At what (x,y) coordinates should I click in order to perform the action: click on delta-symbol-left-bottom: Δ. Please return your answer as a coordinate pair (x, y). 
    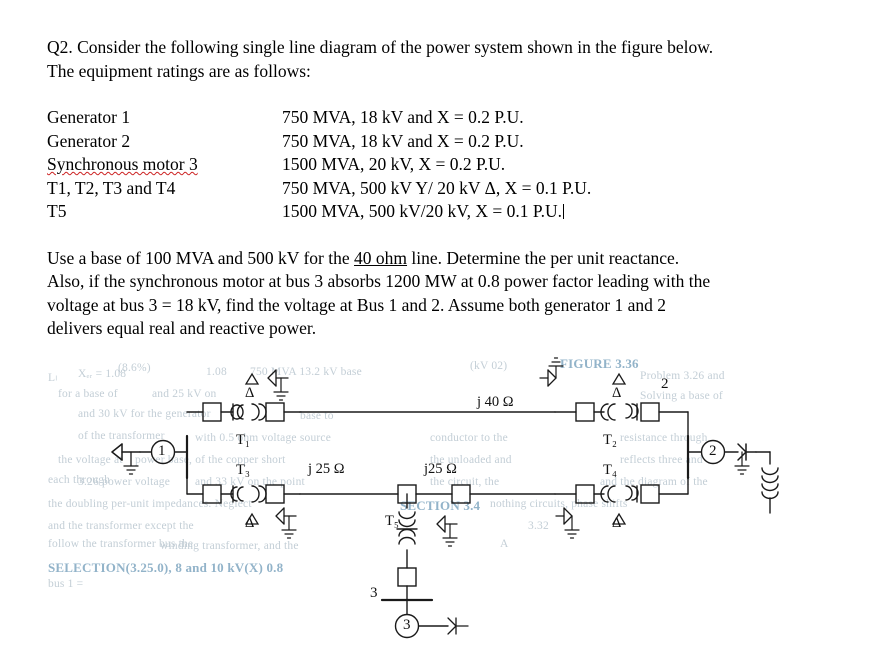
    Looking at the image, I should click on (250, 523).